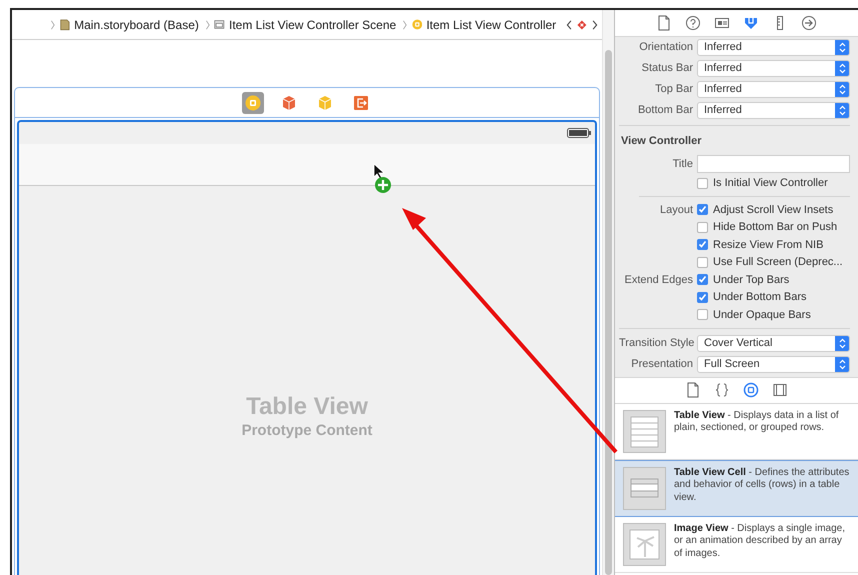 This screenshot has height=575, width=858. Describe the element at coordinates (768, 245) in the screenshot. I see `checkbox-label: Resize View From NIB` at that location.